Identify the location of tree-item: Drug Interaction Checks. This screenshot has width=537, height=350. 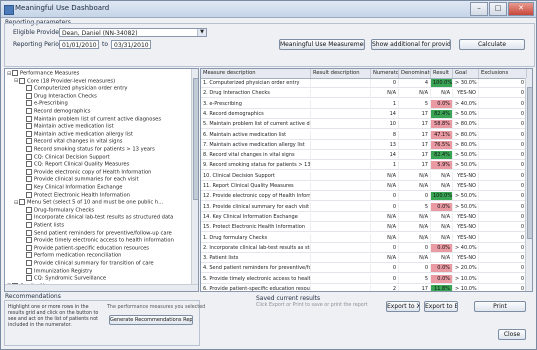
(59, 96).